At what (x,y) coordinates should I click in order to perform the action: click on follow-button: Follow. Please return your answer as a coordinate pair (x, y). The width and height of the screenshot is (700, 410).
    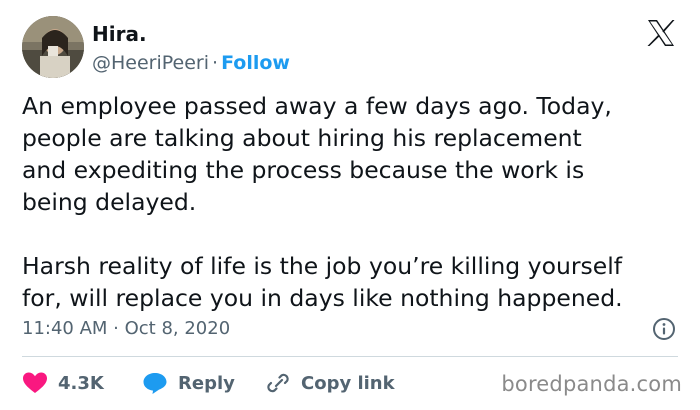
    Looking at the image, I should click on (255, 63).